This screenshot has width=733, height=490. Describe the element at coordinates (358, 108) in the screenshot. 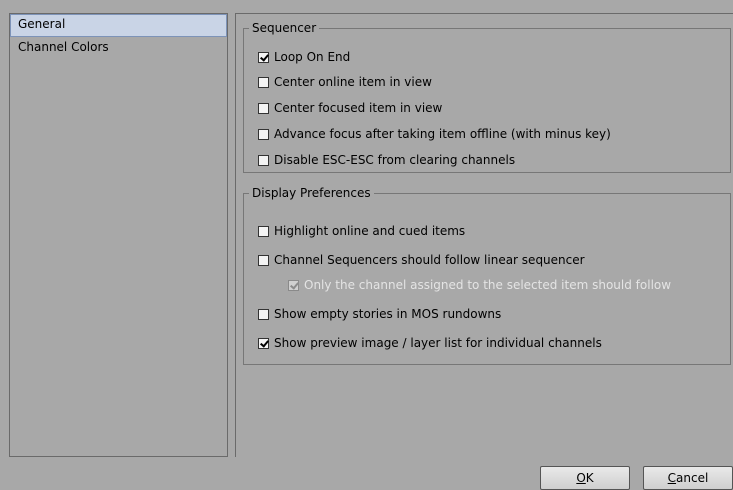

I see `center-focused-item-label: Center focused item in view` at that location.